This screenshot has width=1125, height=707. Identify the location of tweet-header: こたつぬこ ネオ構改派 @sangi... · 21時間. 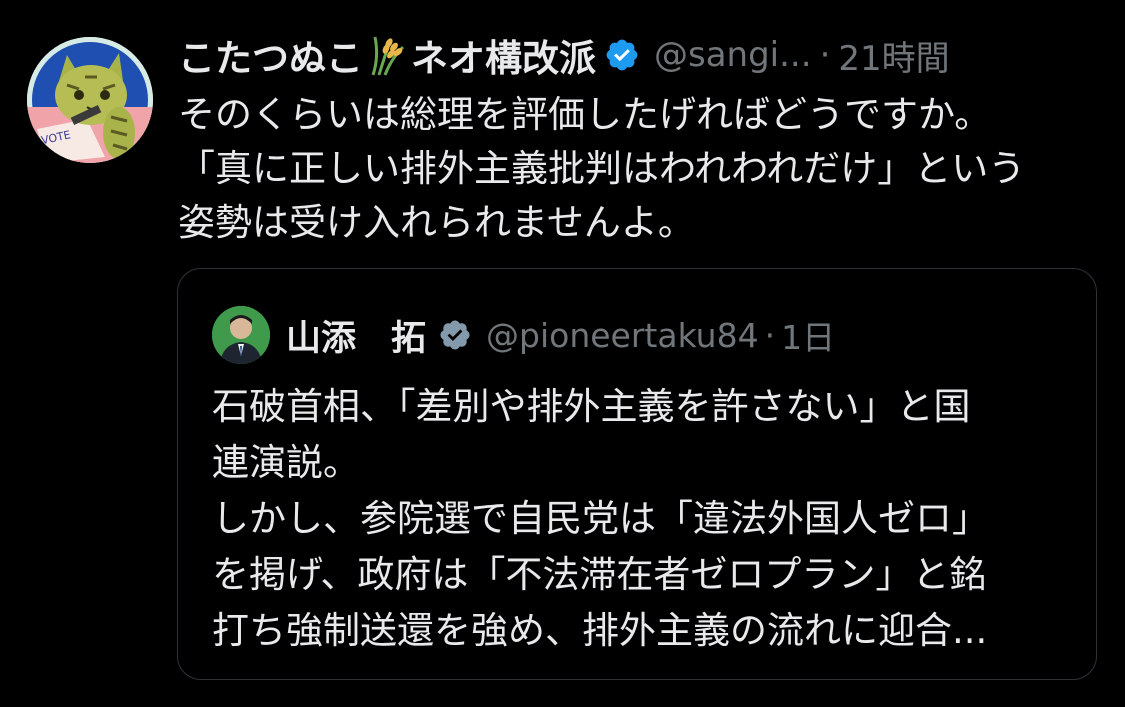
(564, 55).